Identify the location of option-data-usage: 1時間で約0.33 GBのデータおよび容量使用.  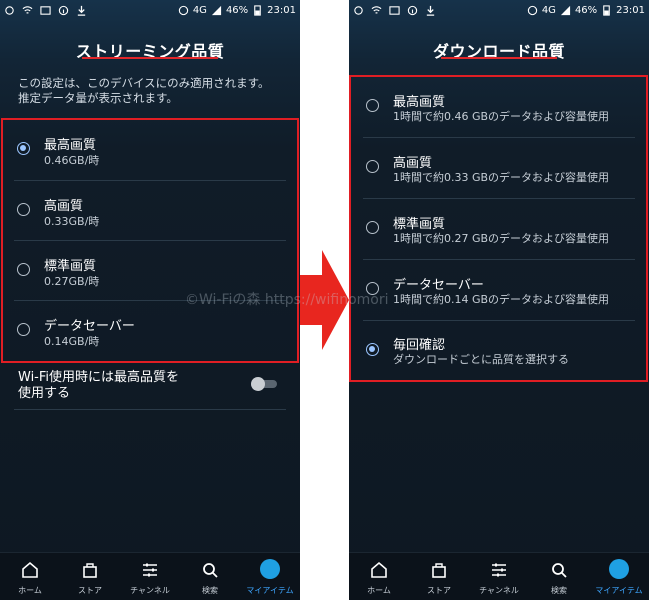
(501, 177).